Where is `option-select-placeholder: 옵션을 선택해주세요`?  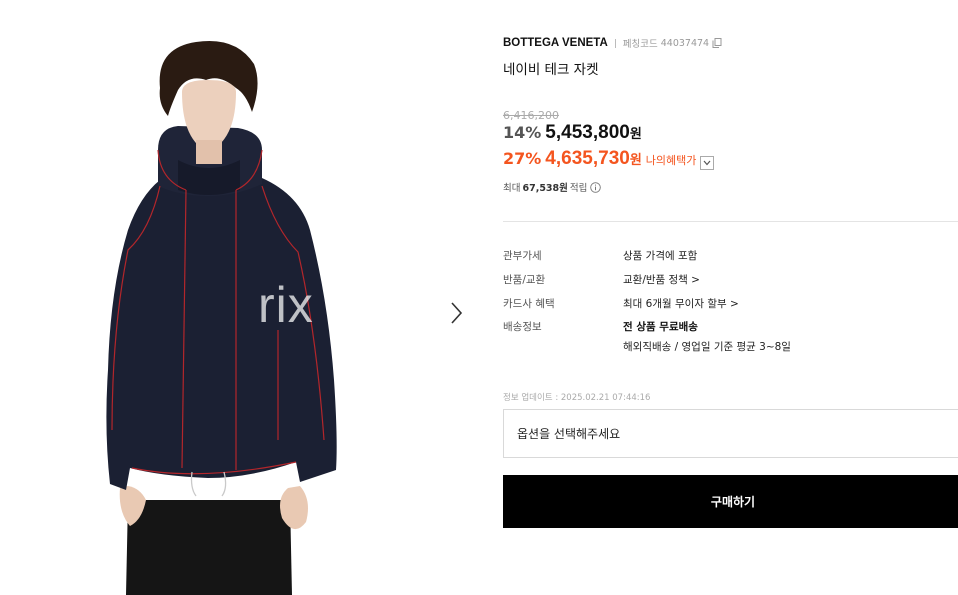 option-select-placeholder: 옵션을 선택해주세요 is located at coordinates (569, 434).